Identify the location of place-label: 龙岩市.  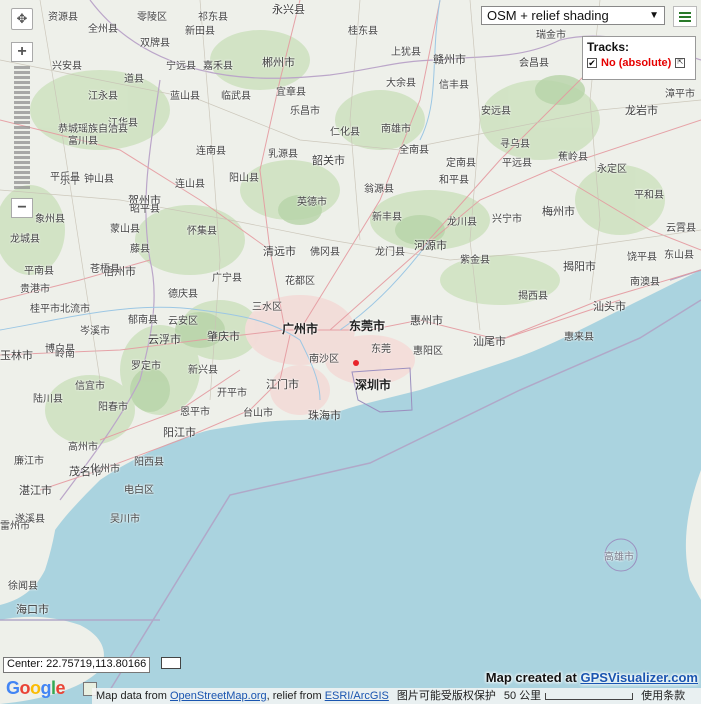
(641, 110).